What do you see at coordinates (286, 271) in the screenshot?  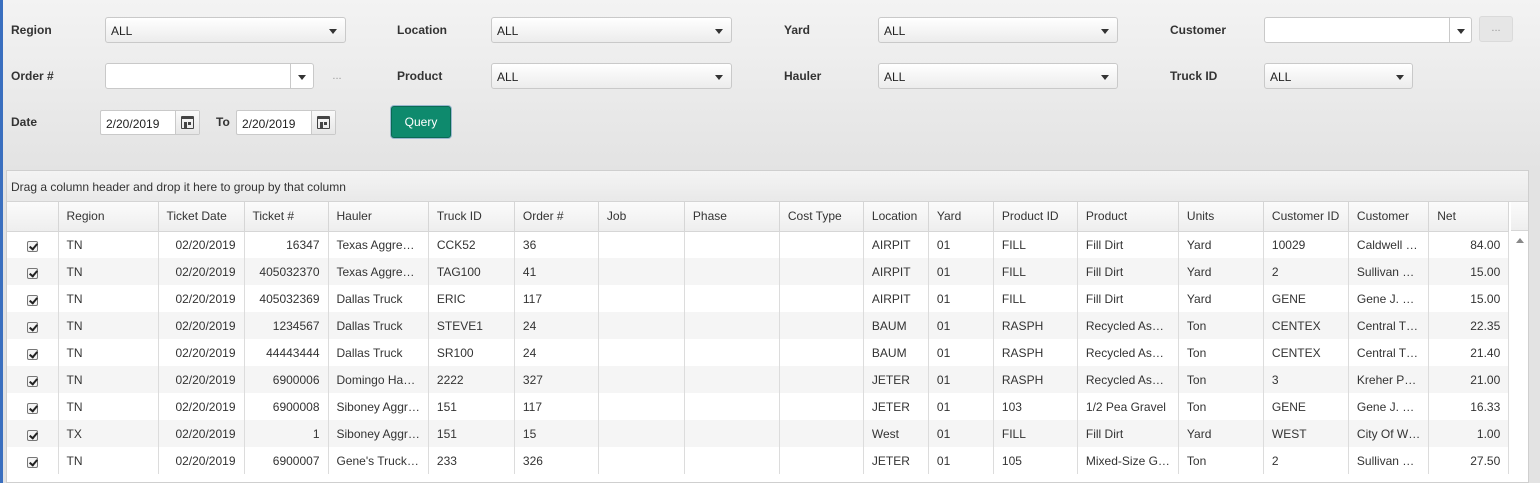 I see `cell-ticket: 405032370` at bounding box center [286, 271].